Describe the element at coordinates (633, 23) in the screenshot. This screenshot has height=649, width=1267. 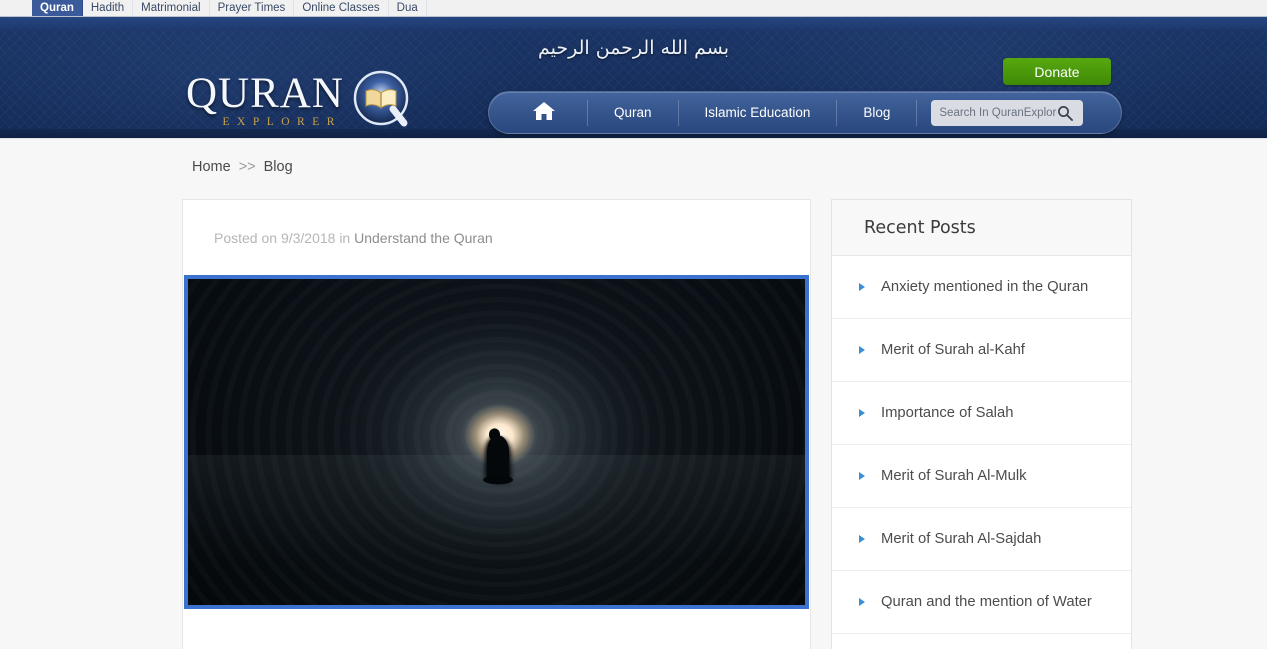
I see `header-top-band` at that location.